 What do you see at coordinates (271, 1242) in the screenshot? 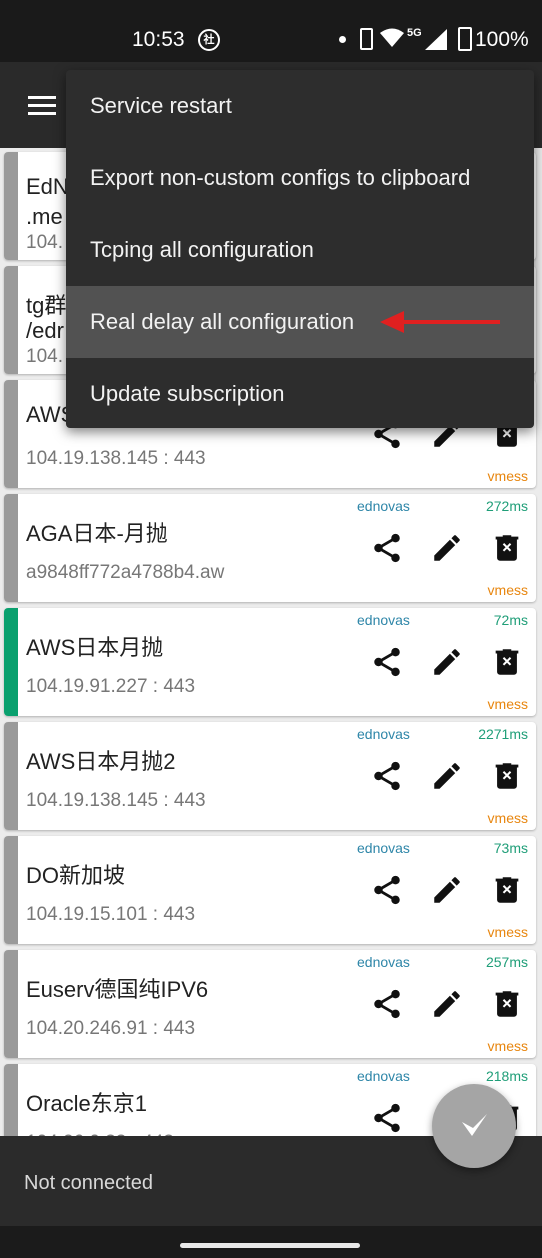
I see `navigation-bar` at bounding box center [271, 1242].